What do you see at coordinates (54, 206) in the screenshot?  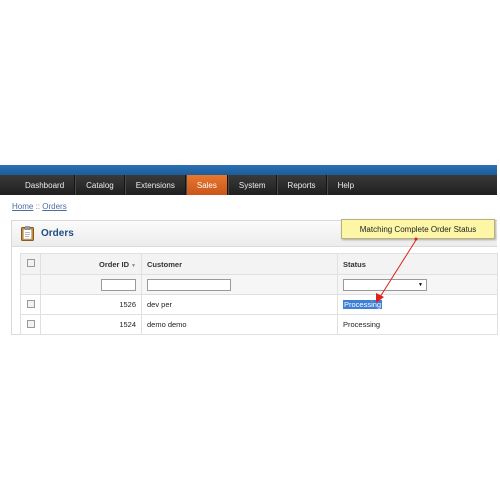 I see `breadcrumb-orders-link: Orders` at bounding box center [54, 206].